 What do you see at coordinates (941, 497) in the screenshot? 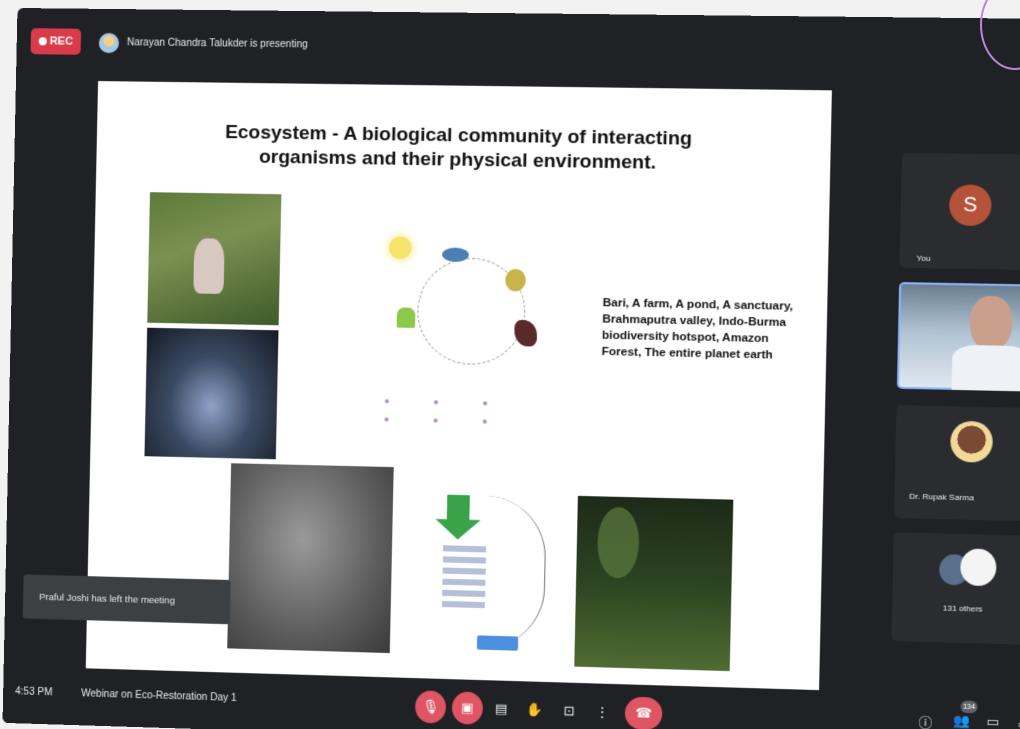
I see `participant-name: Dr. Rupak Sarma` at bounding box center [941, 497].